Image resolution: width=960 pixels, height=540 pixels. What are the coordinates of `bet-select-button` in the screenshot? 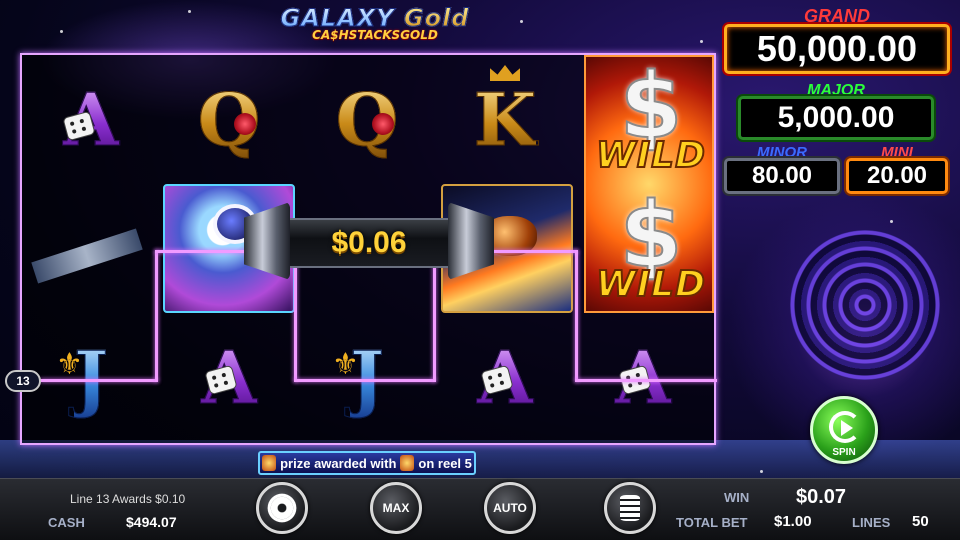 It's located at (630, 508).